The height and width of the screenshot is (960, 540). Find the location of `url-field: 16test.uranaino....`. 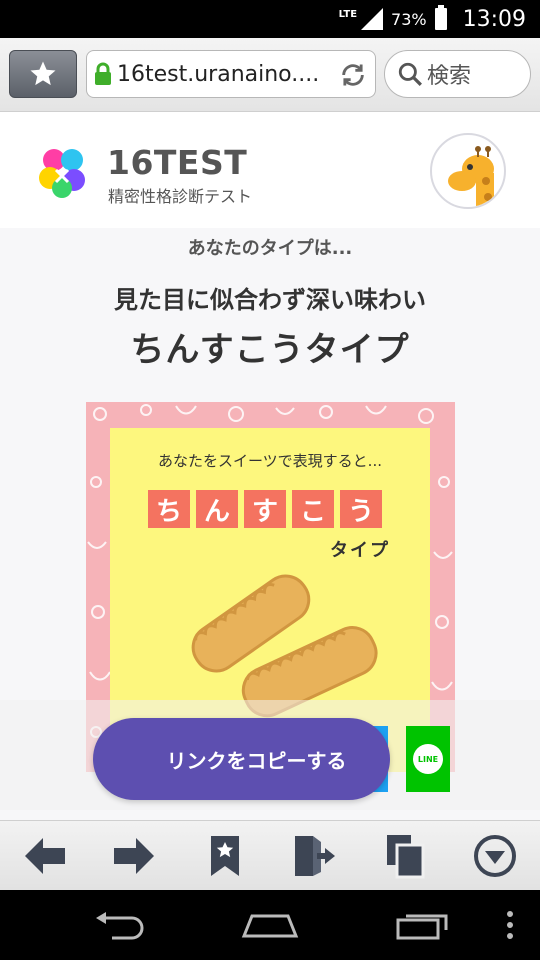

url-field: 16test.uranaino.... is located at coordinates (231, 74).